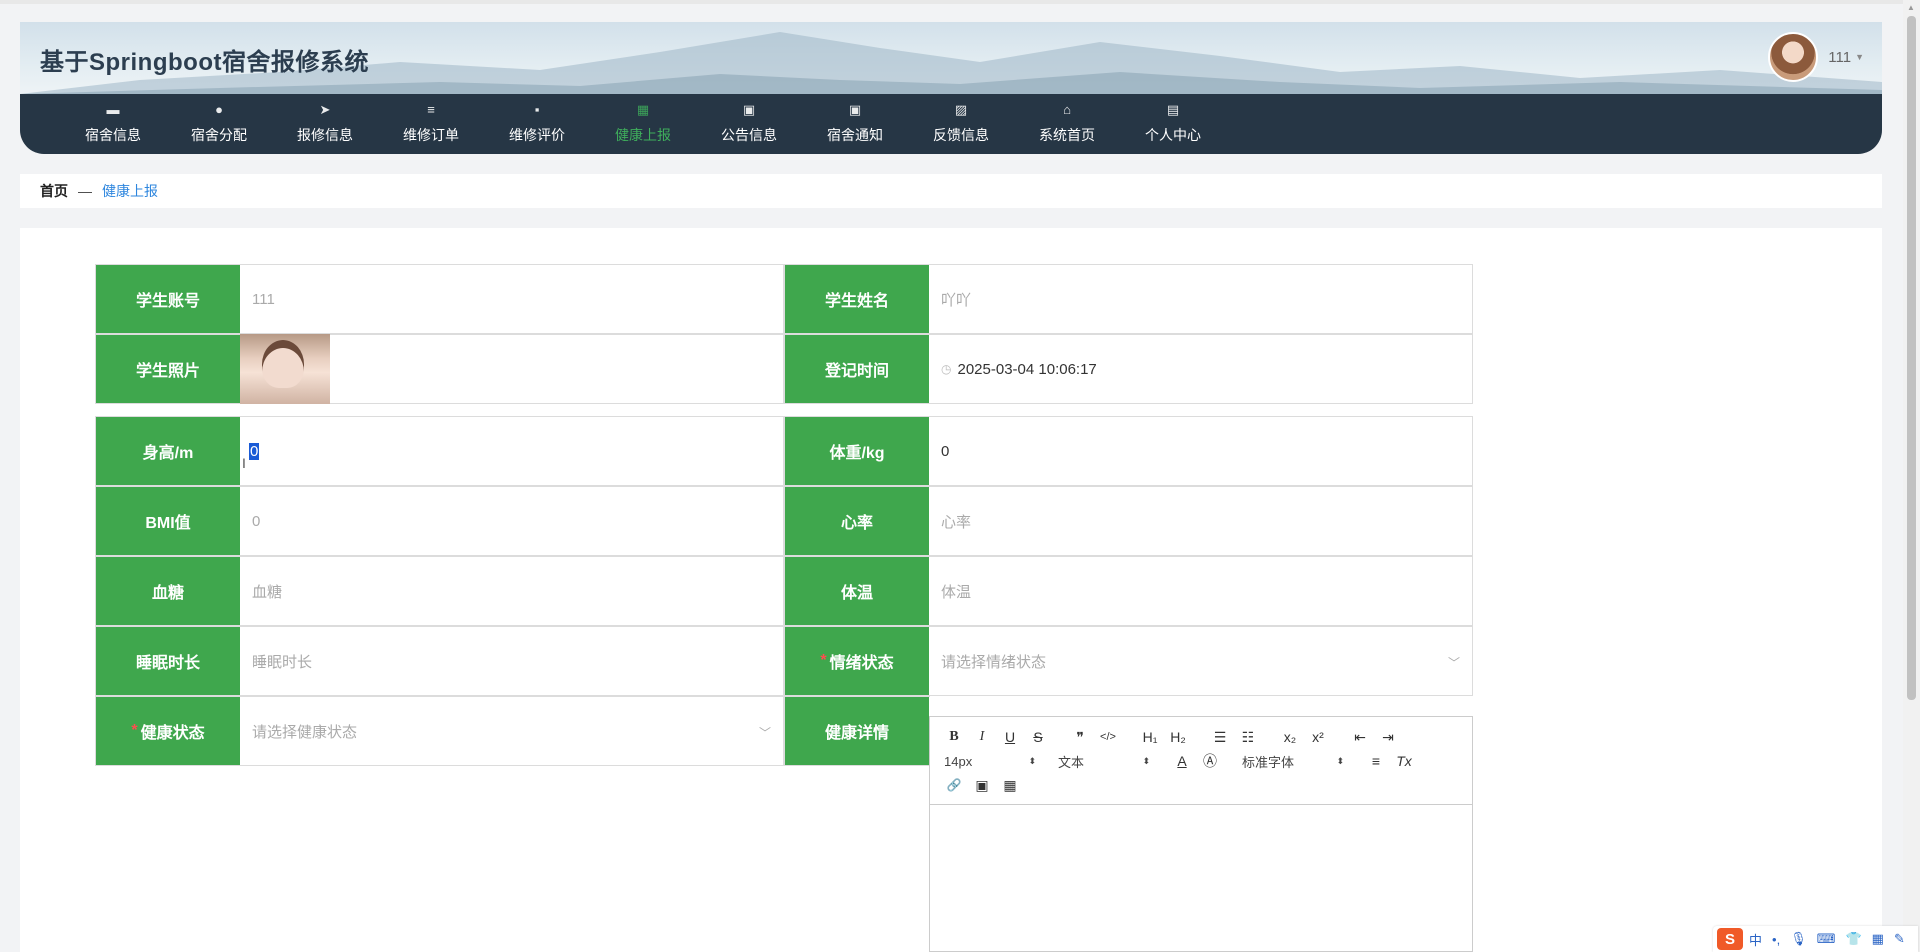 The image size is (1920, 952). Describe the element at coordinates (1173, 135) in the screenshot. I see `nav-label: 个人中心` at that location.